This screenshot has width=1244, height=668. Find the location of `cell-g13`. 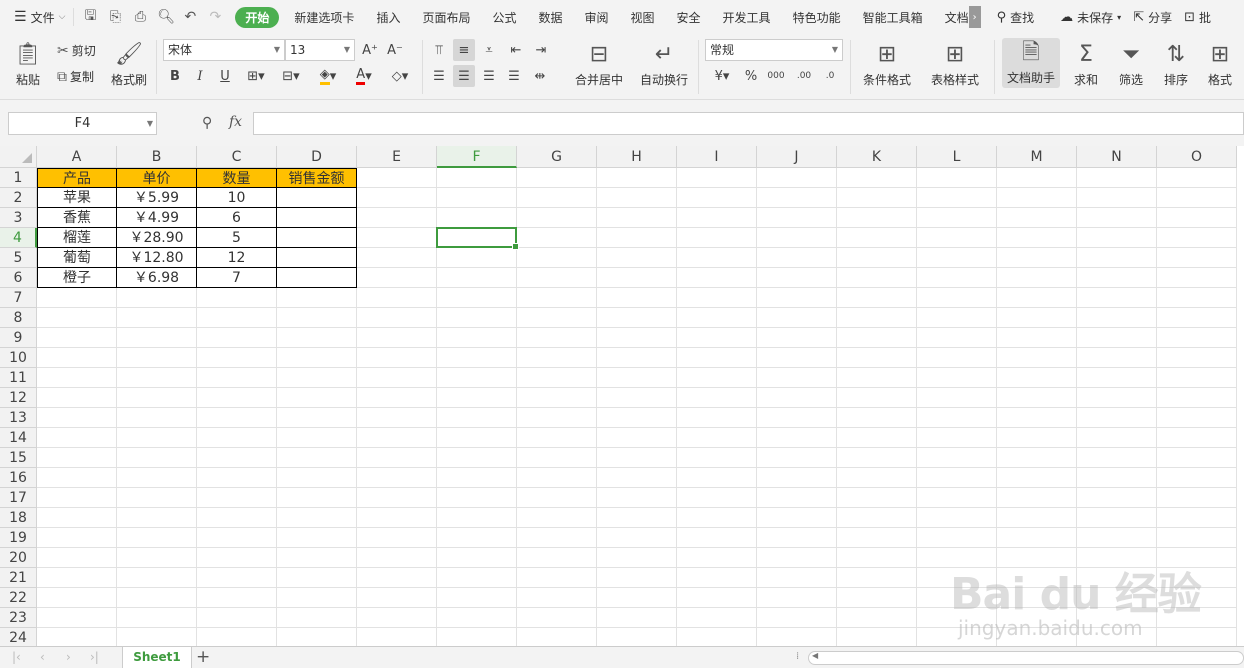

cell-g13 is located at coordinates (557, 418).